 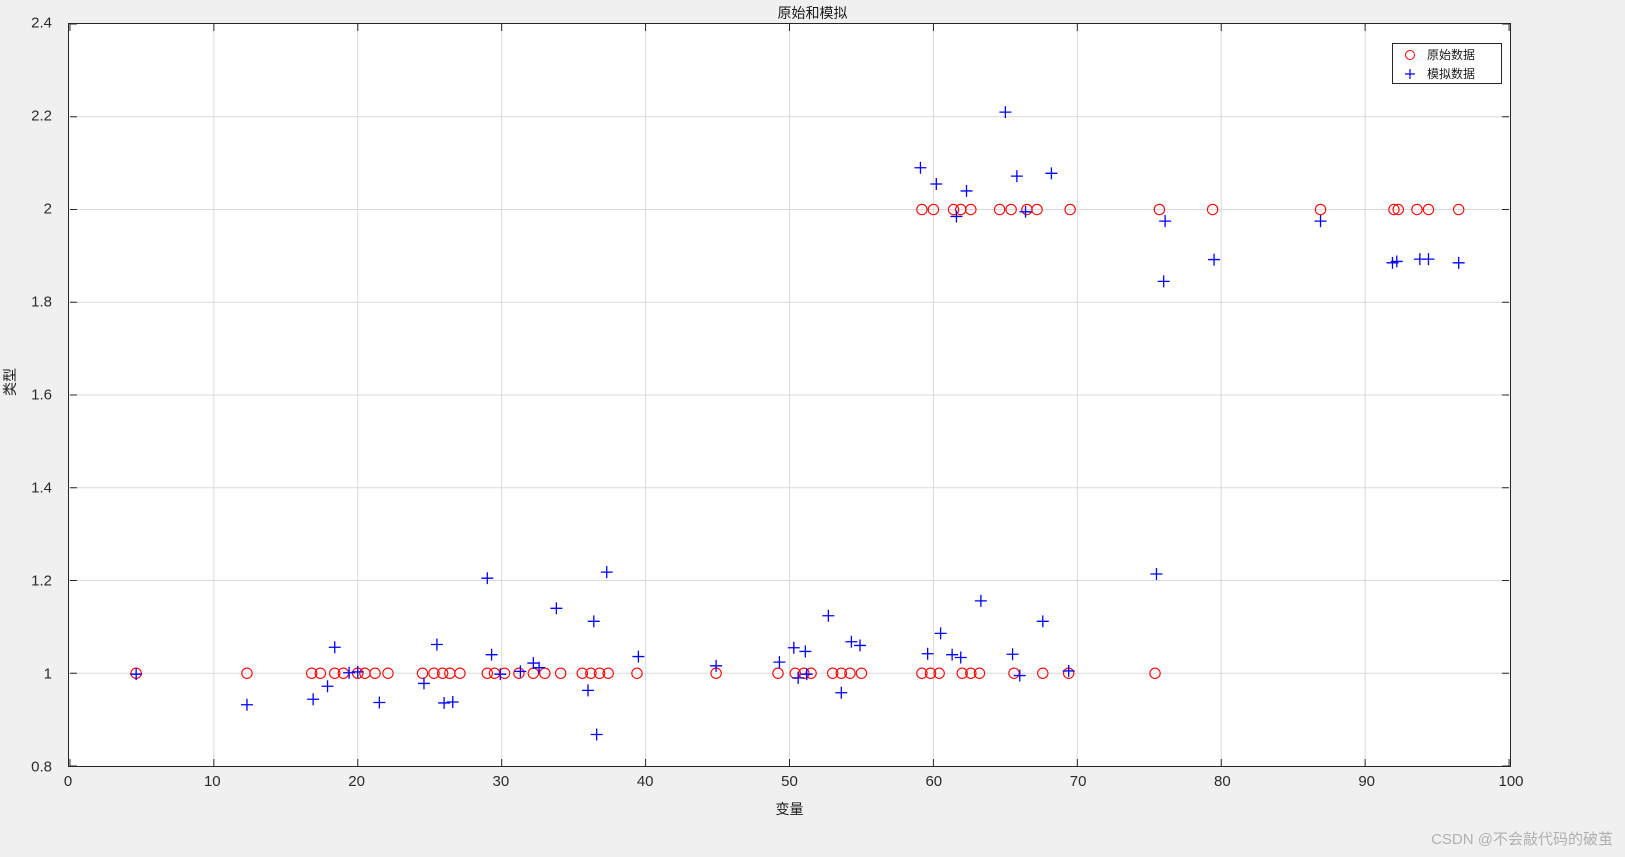 I want to click on y-tick-label: 1, so click(x=47, y=674).